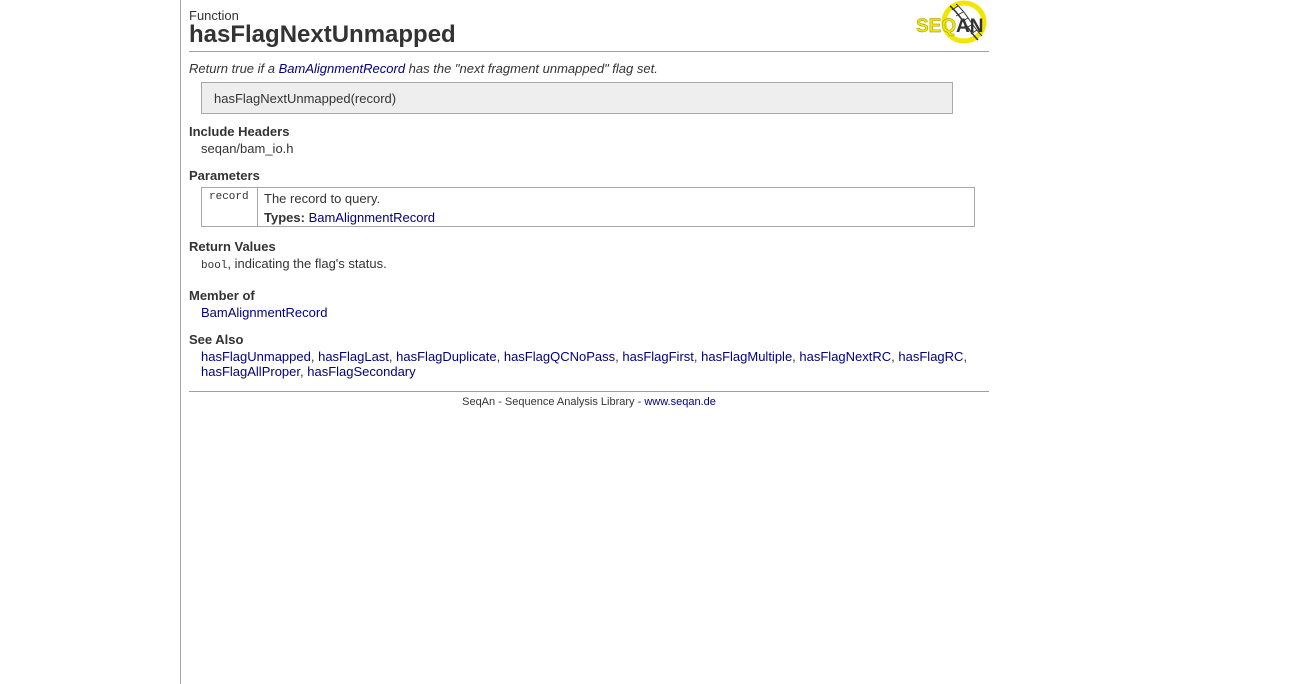 This screenshot has height=684, width=1316. Describe the element at coordinates (239, 131) in the screenshot. I see `include-headers-heading: Include Headers` at that location.